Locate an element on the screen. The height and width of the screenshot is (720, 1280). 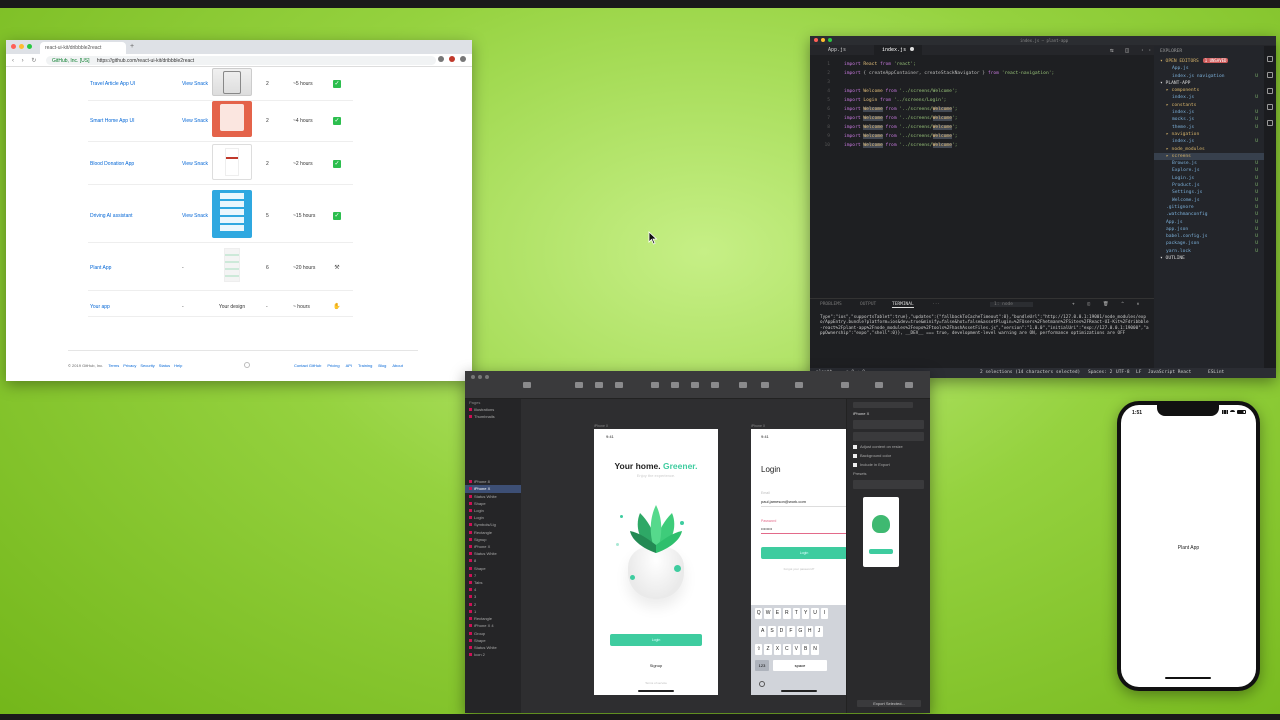
size-row is located at coordinates (888, 424).